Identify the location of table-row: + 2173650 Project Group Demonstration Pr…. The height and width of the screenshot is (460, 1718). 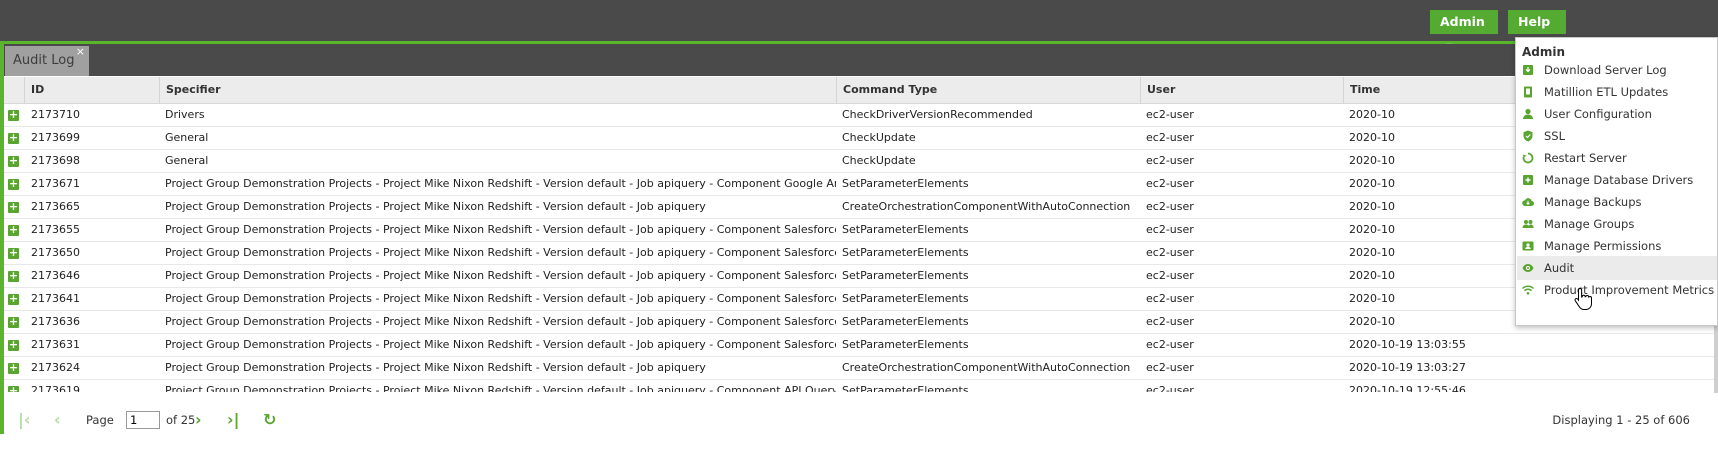
(859, 253).